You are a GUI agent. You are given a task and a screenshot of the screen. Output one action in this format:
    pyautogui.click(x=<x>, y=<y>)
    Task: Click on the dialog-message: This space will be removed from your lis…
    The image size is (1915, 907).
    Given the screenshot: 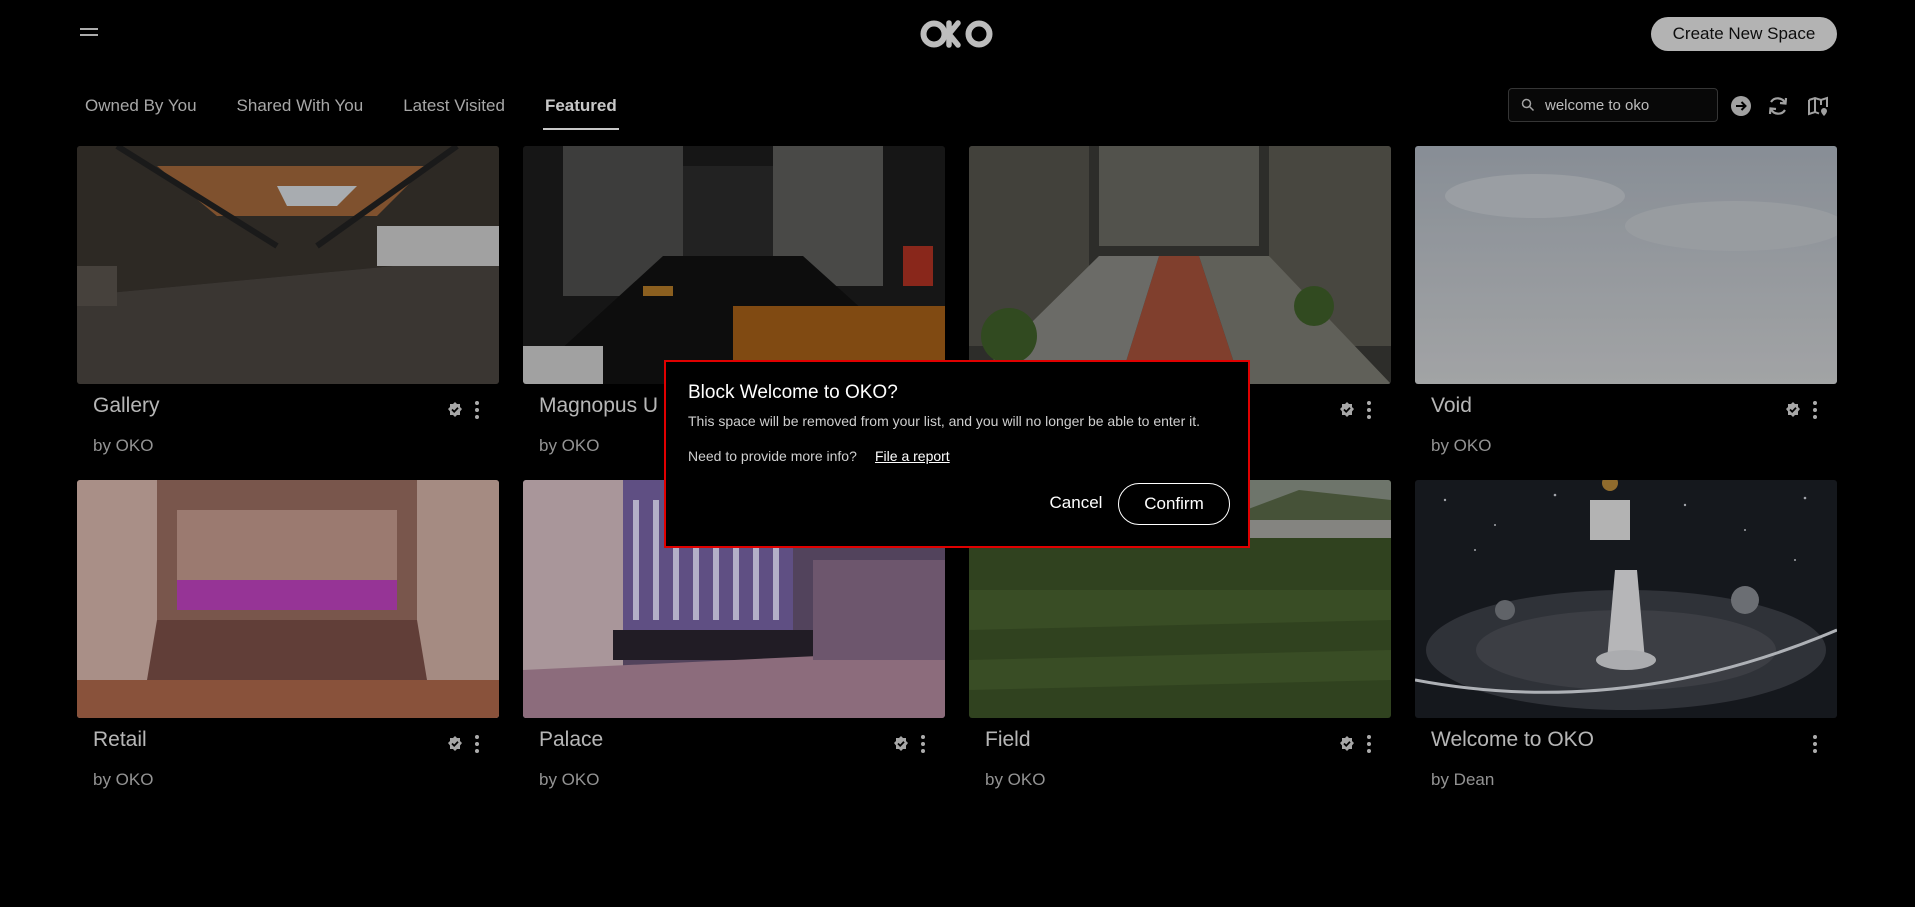 What is the action you would take?
    pyautogui.click(x=944, y=421)
    